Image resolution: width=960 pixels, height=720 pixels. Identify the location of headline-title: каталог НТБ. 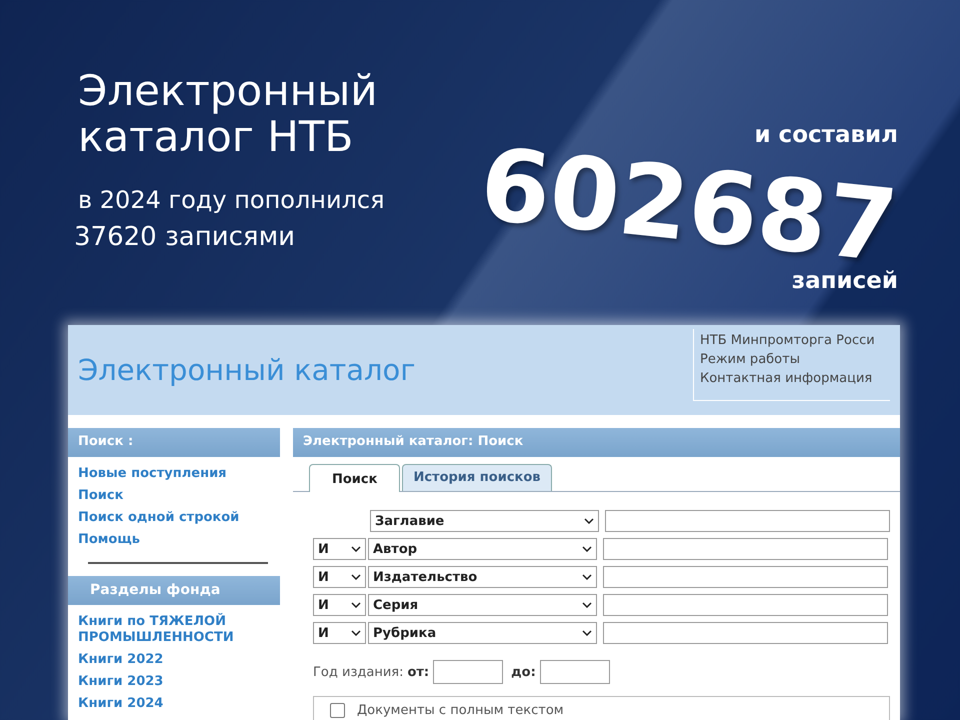
(216, 137).